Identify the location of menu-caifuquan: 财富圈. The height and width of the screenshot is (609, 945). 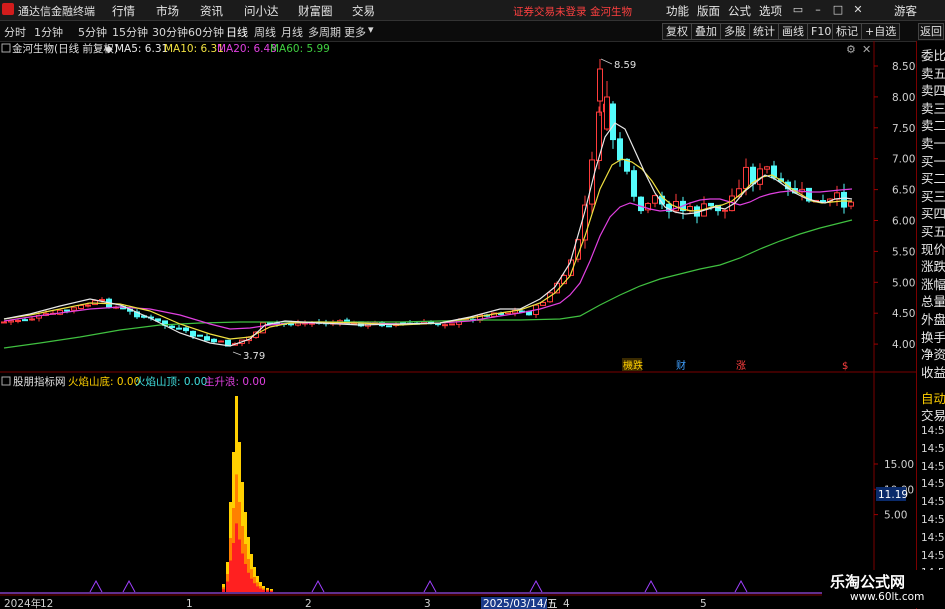
(315, 11).